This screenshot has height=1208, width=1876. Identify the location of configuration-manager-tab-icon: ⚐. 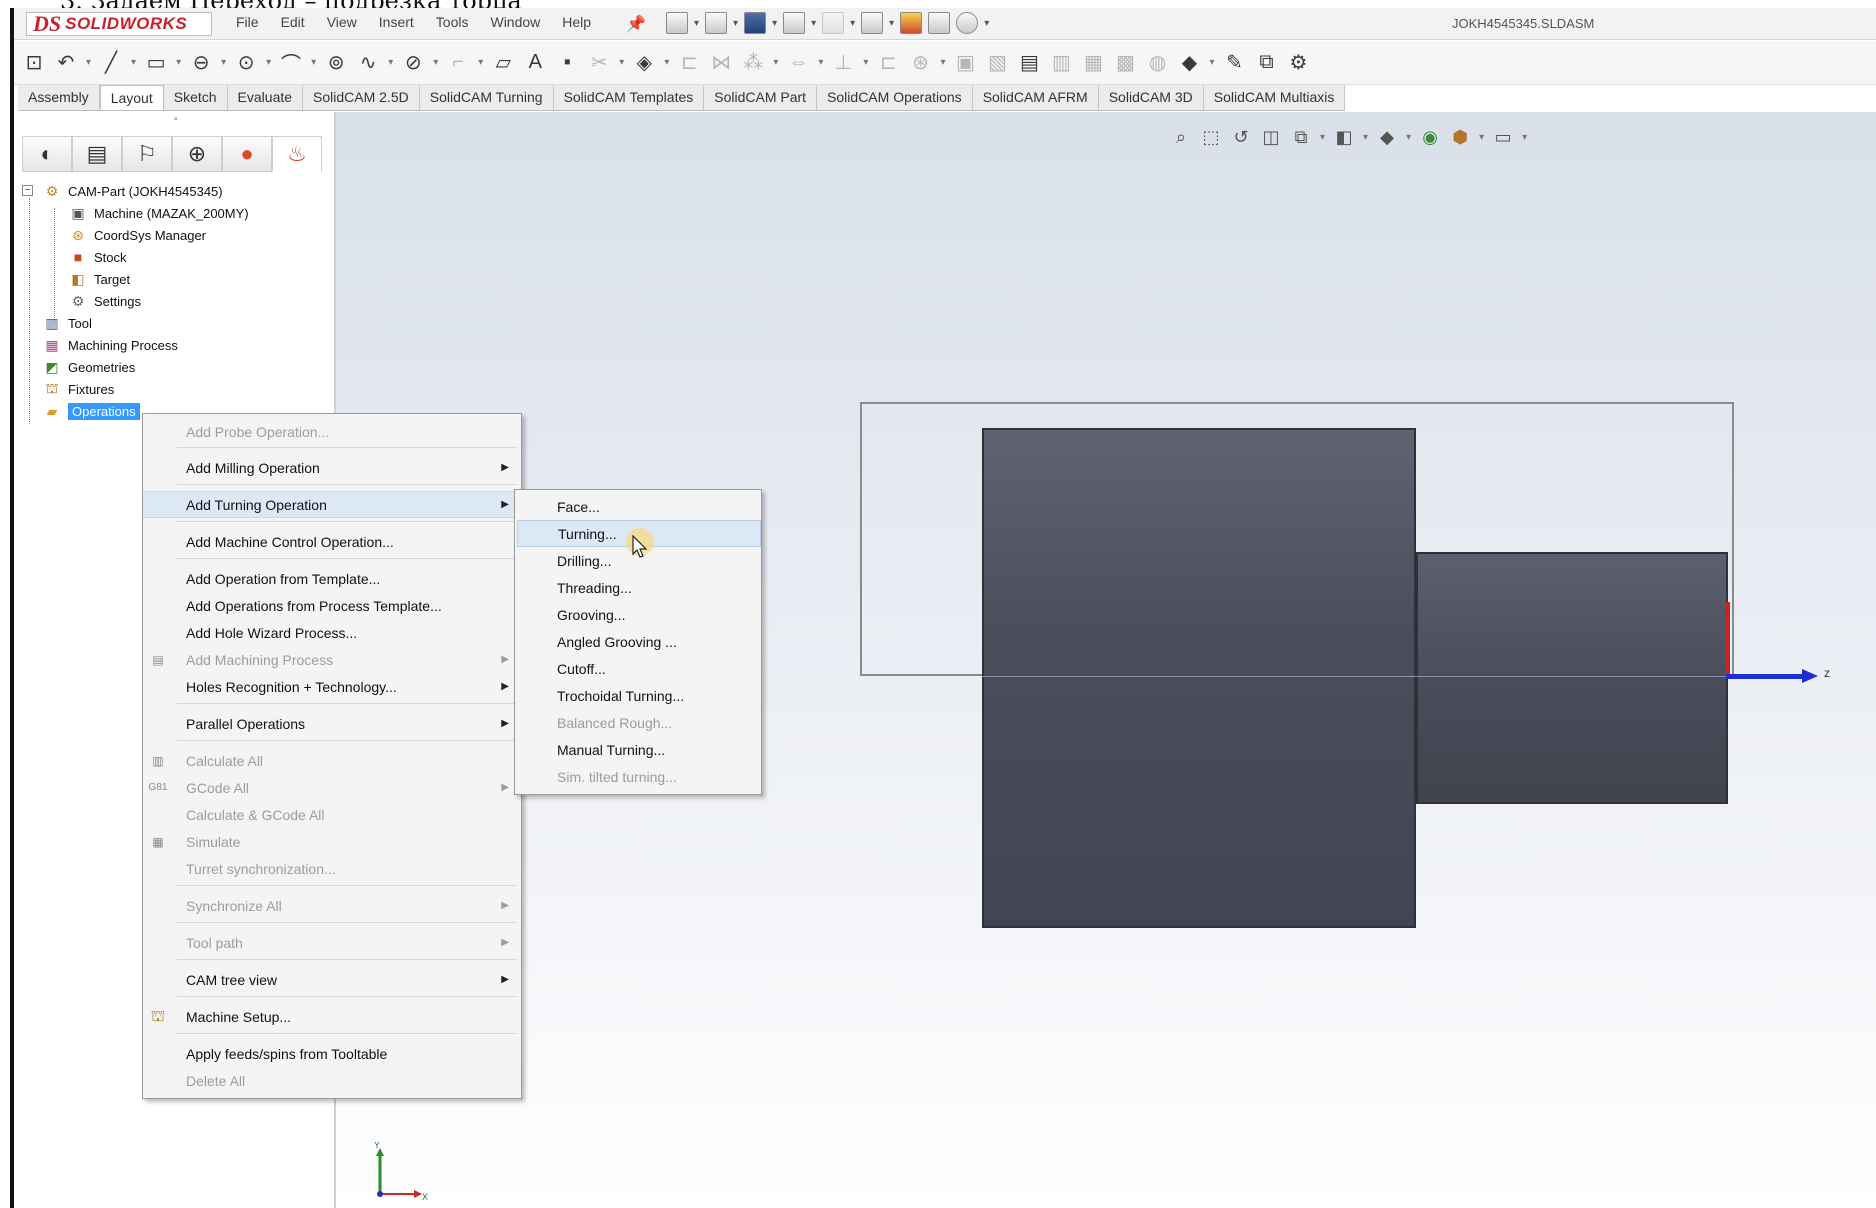
(147, 154).